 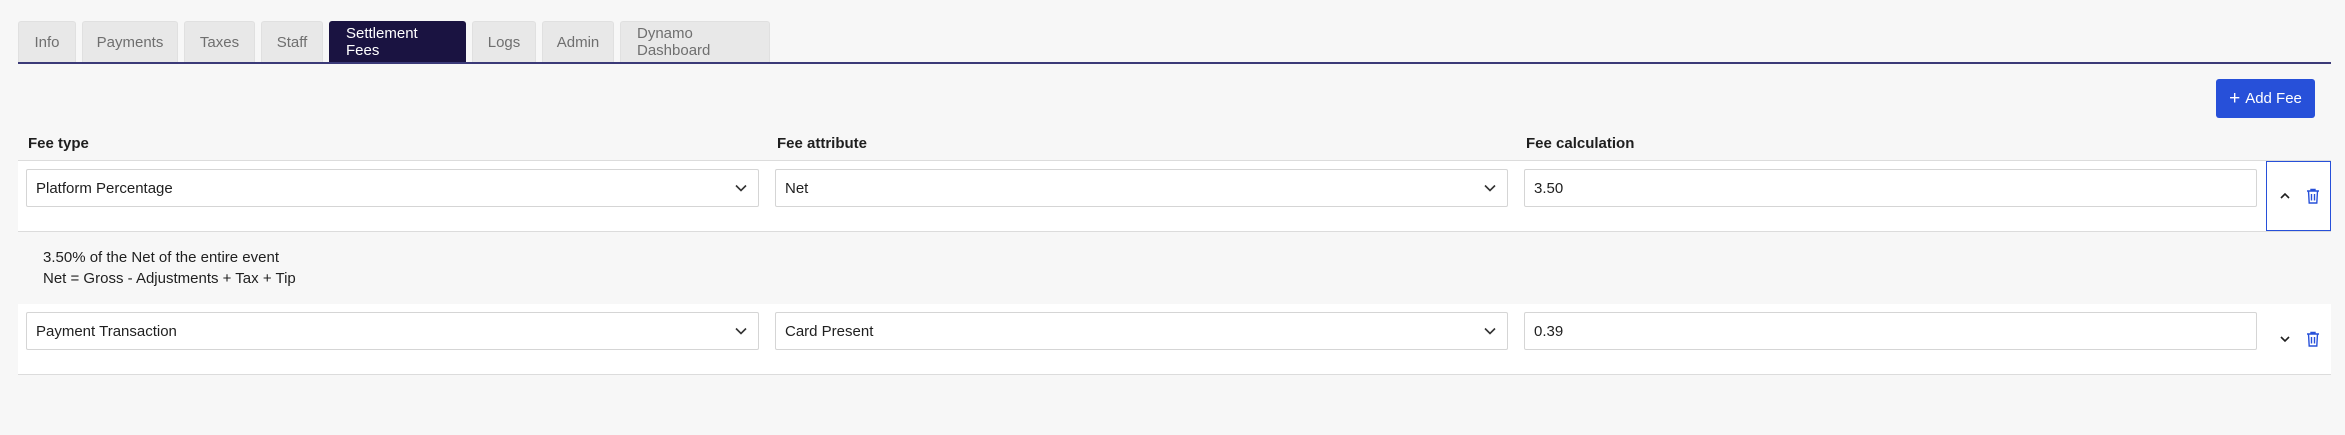 What do you see at coordinates (392, 331) in the screenshot?
I see `fee-type-select: Payment Transaction` at bounding box center [392, 331].